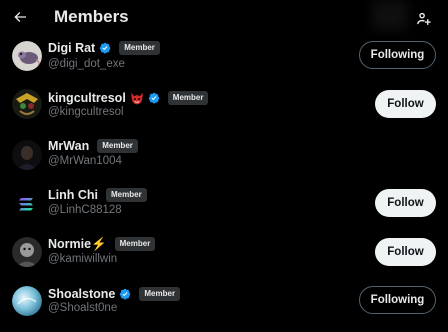 The height and width of the screenshot is (332, 448). Describe the element at coordinates (136, 98) in the screenshot. I see `devil-mask-icon` at that location.